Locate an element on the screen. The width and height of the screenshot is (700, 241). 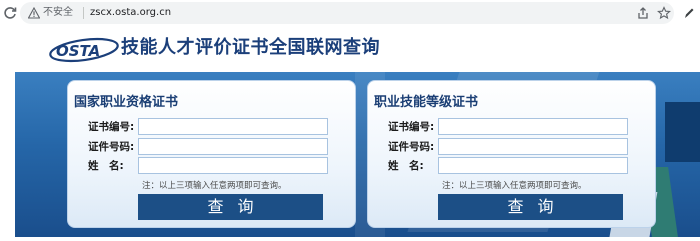
pen-icon is located at coordinates (689, 13).